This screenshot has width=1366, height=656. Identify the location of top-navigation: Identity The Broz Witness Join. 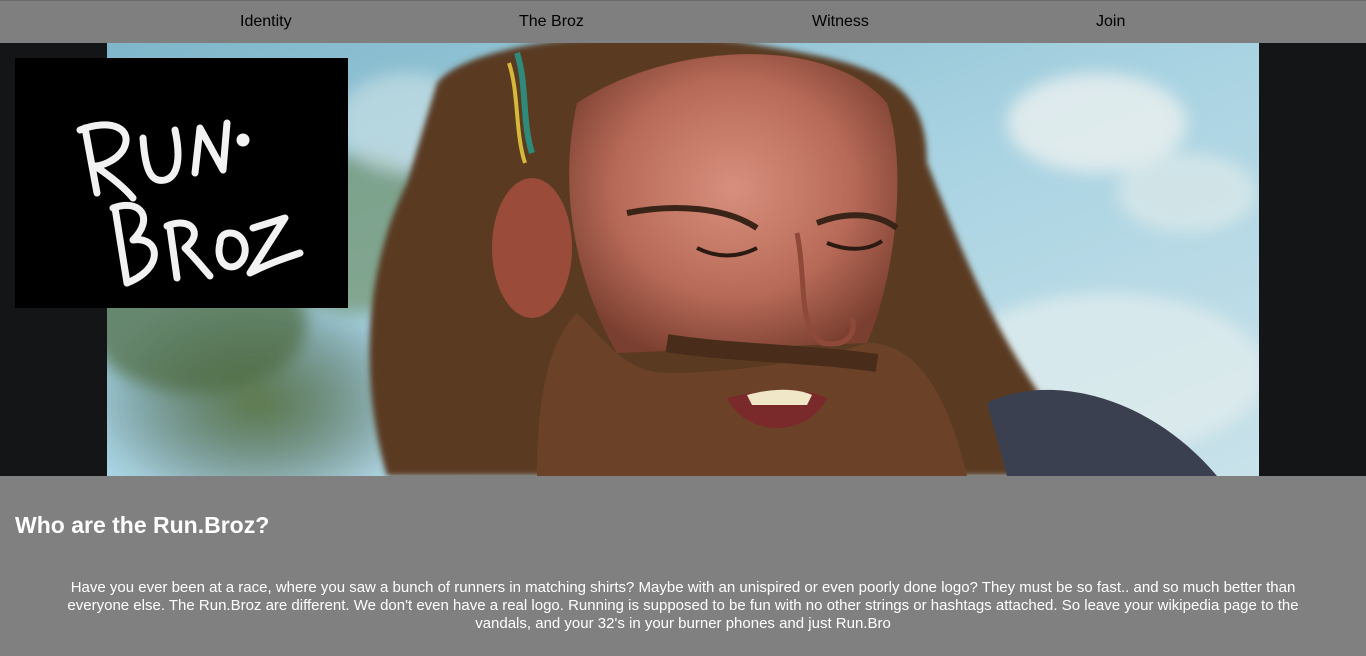
(683, 21).